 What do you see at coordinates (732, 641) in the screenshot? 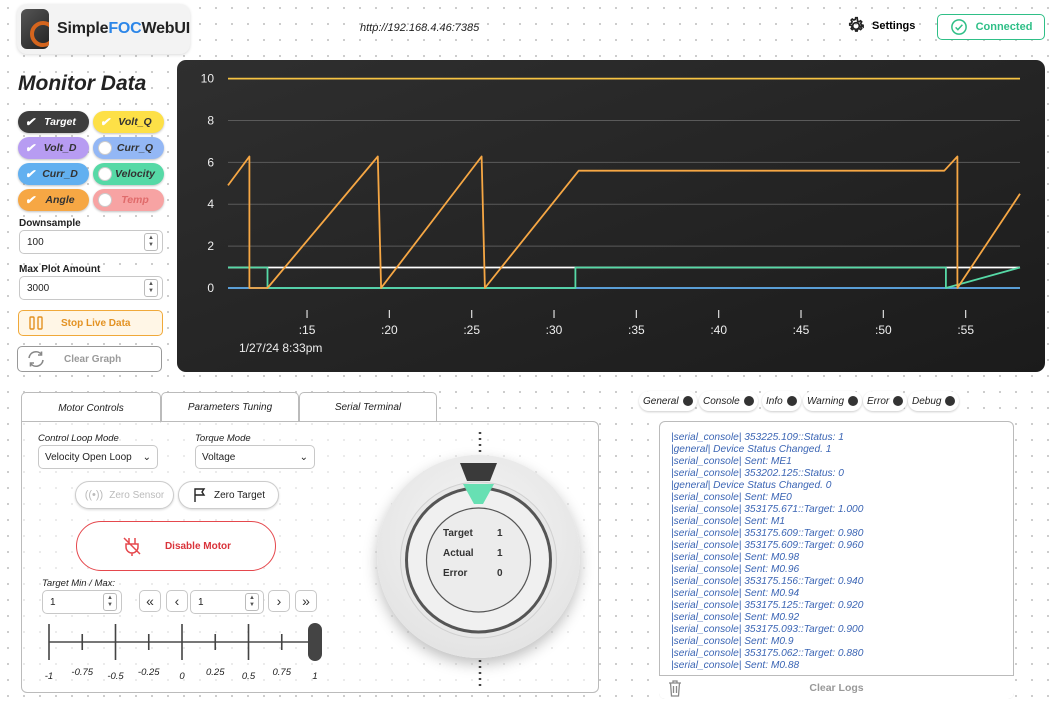
I see `log-line: |serial_console| Sent: M0.9` at bounding box center [732, 641].